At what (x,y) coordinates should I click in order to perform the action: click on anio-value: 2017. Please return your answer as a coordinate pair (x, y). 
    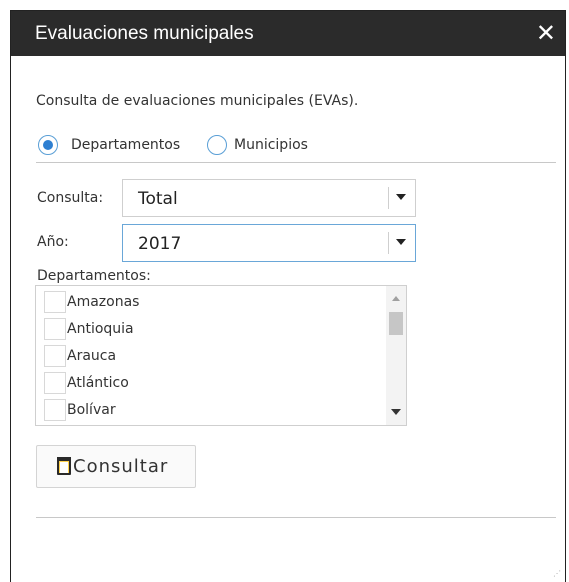
    Looking at the image, I should click on (160, 244).